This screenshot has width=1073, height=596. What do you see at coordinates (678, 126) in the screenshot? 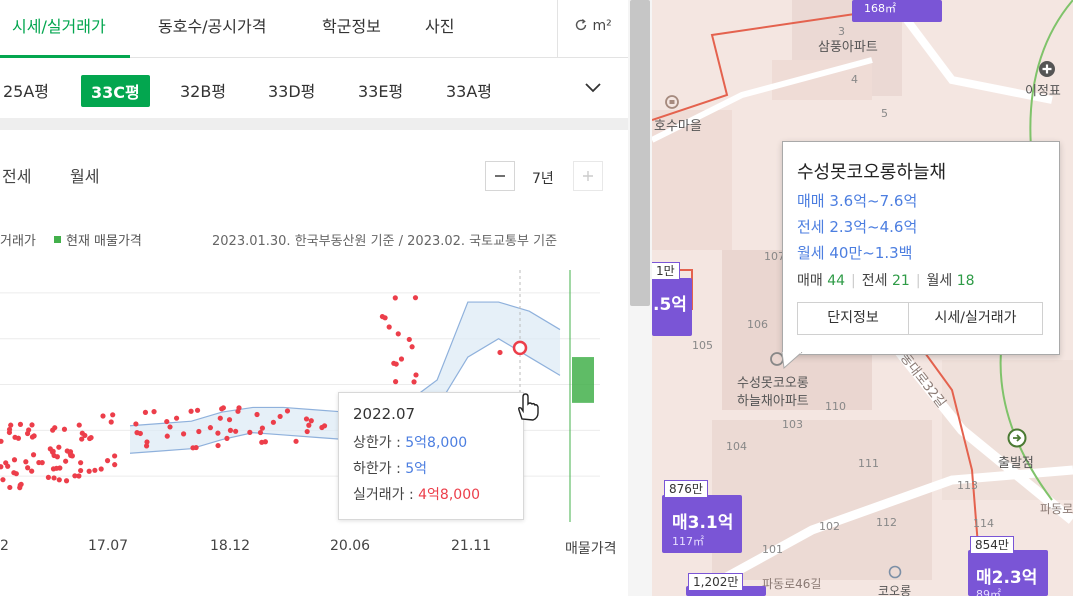
I see `map-label-hosumaeul: 호수마을` at bounding box center [678, 126].